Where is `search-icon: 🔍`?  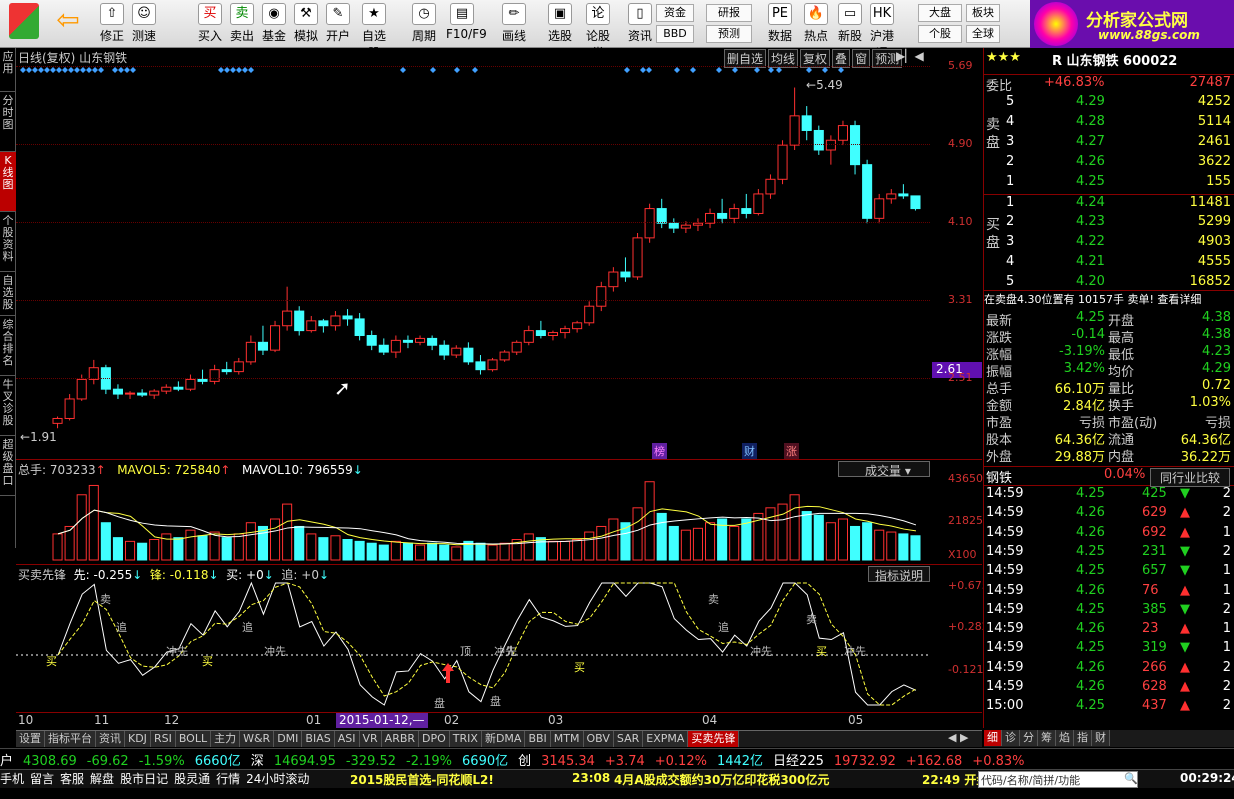
search-icon: 🔍 is located at coordinates (1131, 778).